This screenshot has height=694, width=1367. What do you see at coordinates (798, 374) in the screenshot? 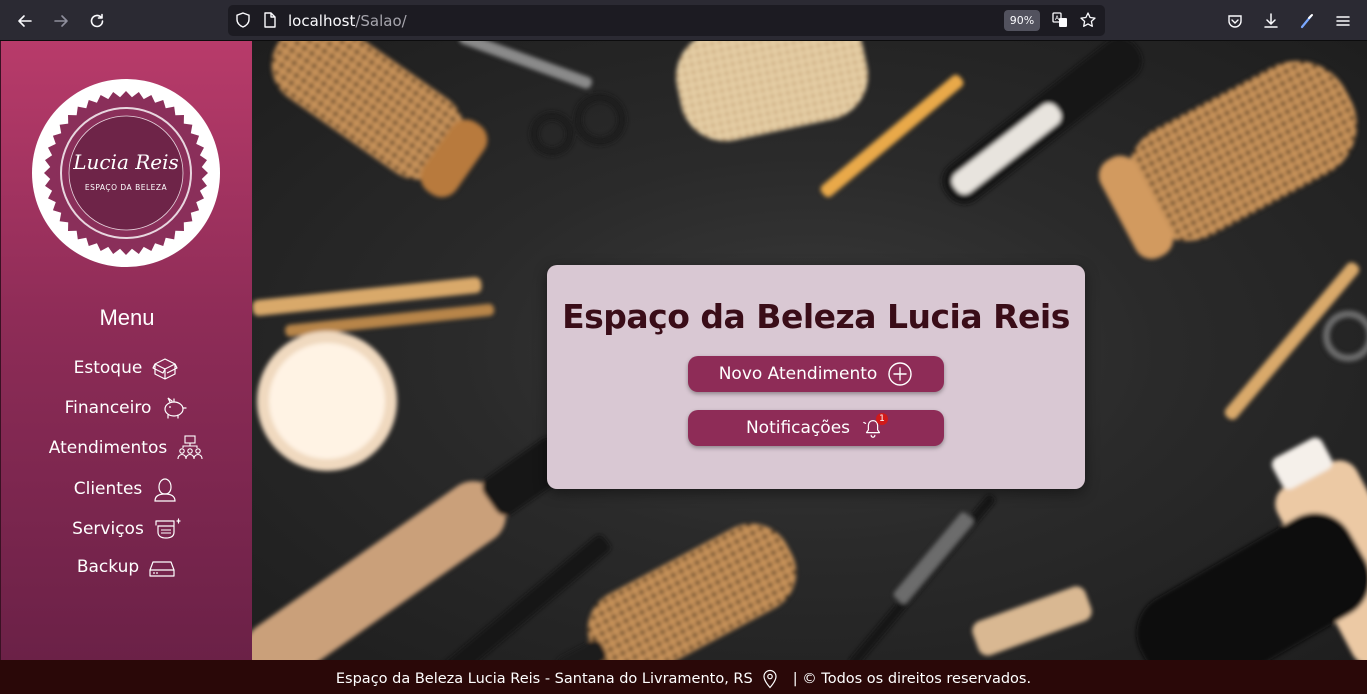
I see `button-label: Novo Atendimento` at bounding box center [798, 374].